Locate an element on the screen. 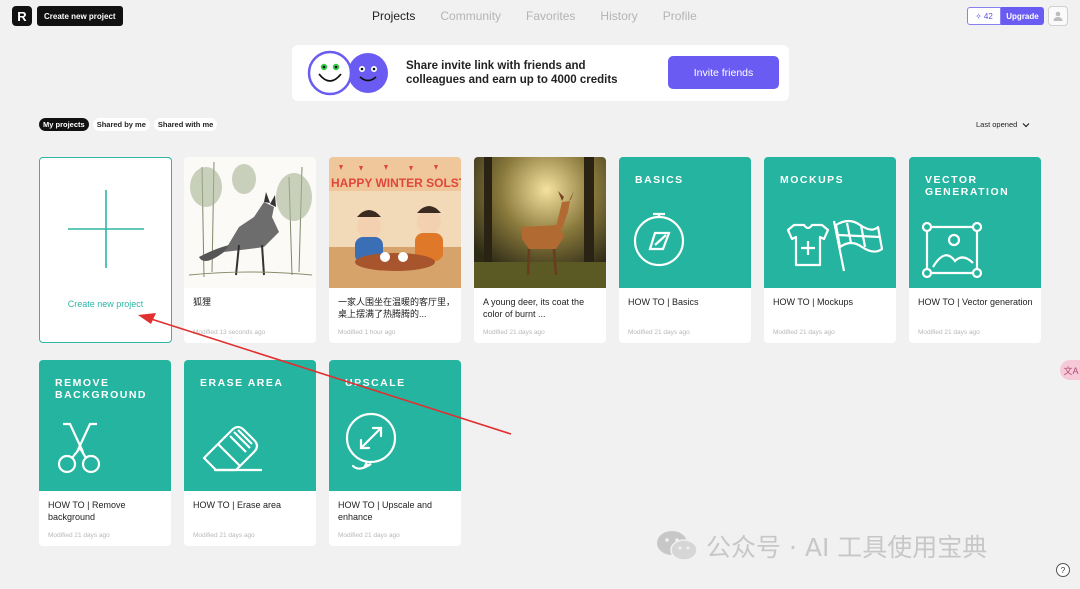 The height and width of the screenshot is (589, 1080). remove-background-thumbnail: REMOVE BACKGROUND is located at coordinates (105, 425).